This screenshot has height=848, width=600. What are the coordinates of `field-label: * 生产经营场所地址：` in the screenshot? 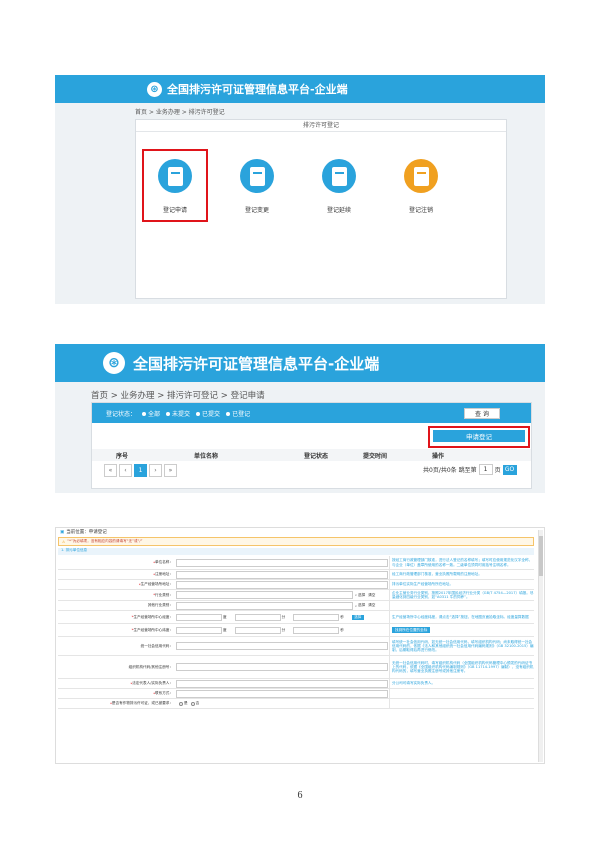 It's located at (117, 584).